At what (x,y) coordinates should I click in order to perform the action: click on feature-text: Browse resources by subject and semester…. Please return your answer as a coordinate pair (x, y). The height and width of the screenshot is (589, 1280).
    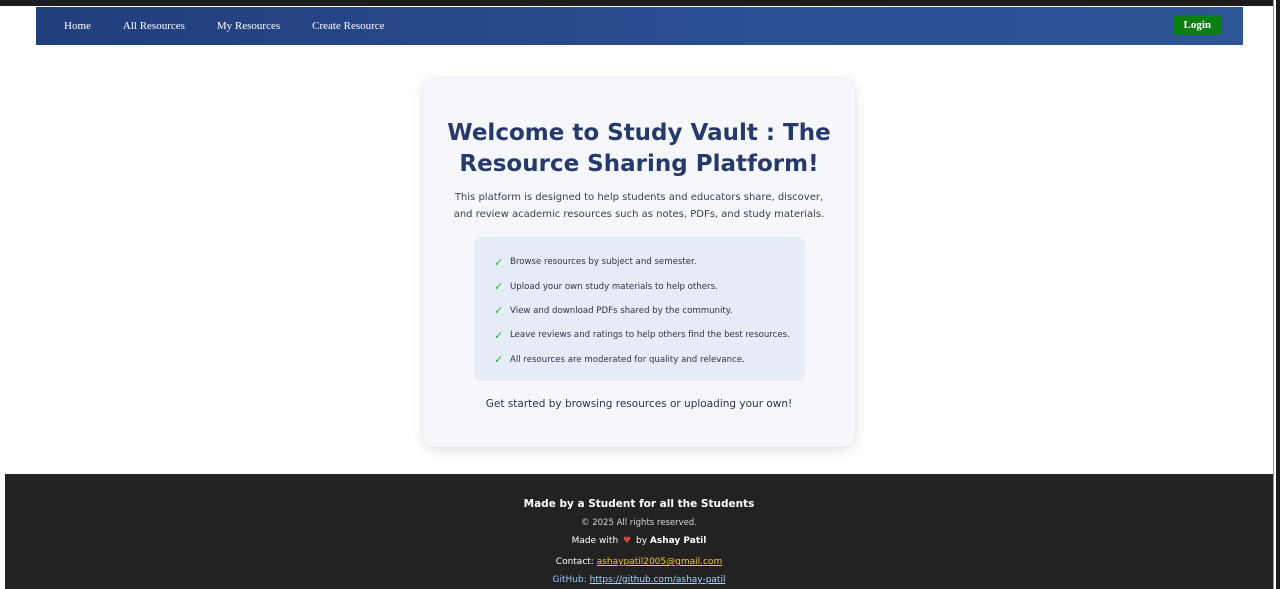
    Looking at the image, I should click on (603, 262).